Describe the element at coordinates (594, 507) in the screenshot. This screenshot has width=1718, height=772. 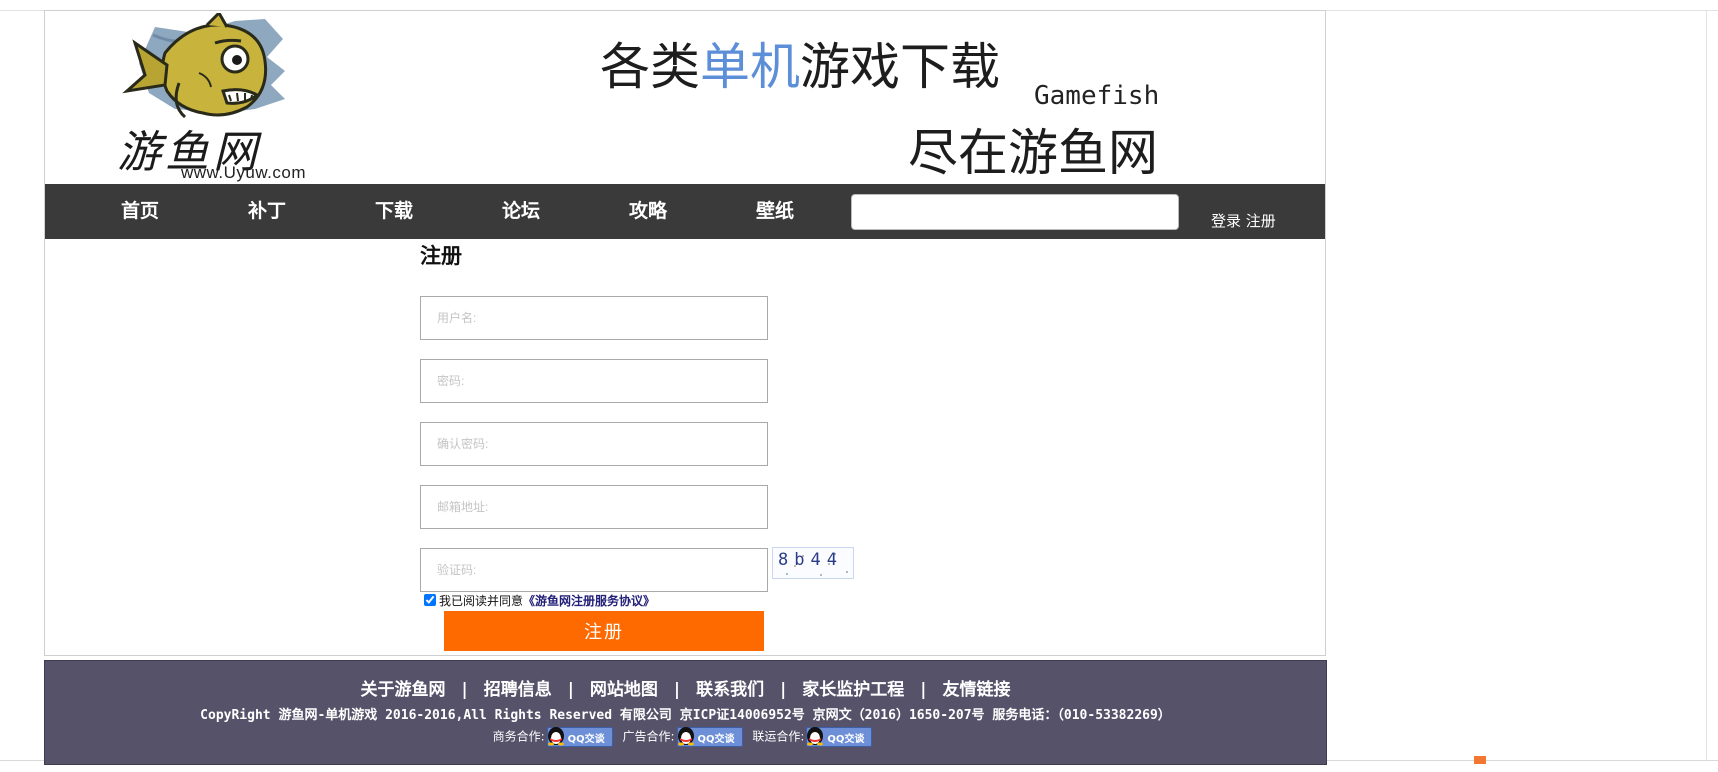
I see `email-input` at that location.